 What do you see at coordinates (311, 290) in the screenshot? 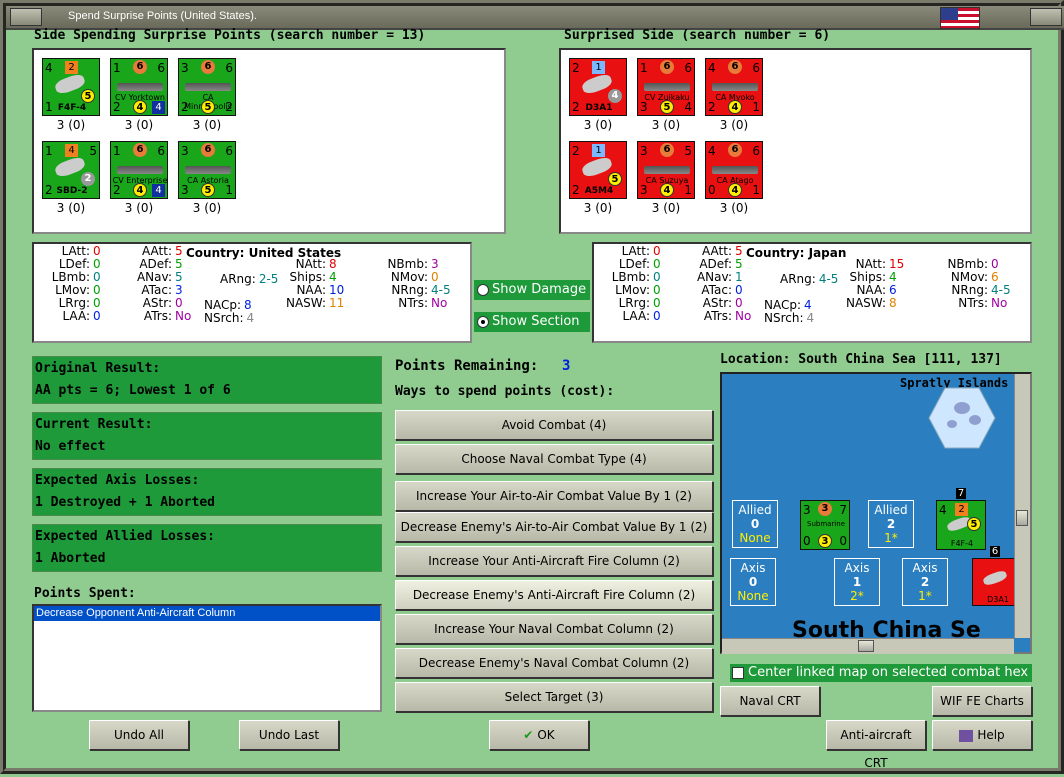
I see `stat-label: NAA:` at bounding box center [311, 290].